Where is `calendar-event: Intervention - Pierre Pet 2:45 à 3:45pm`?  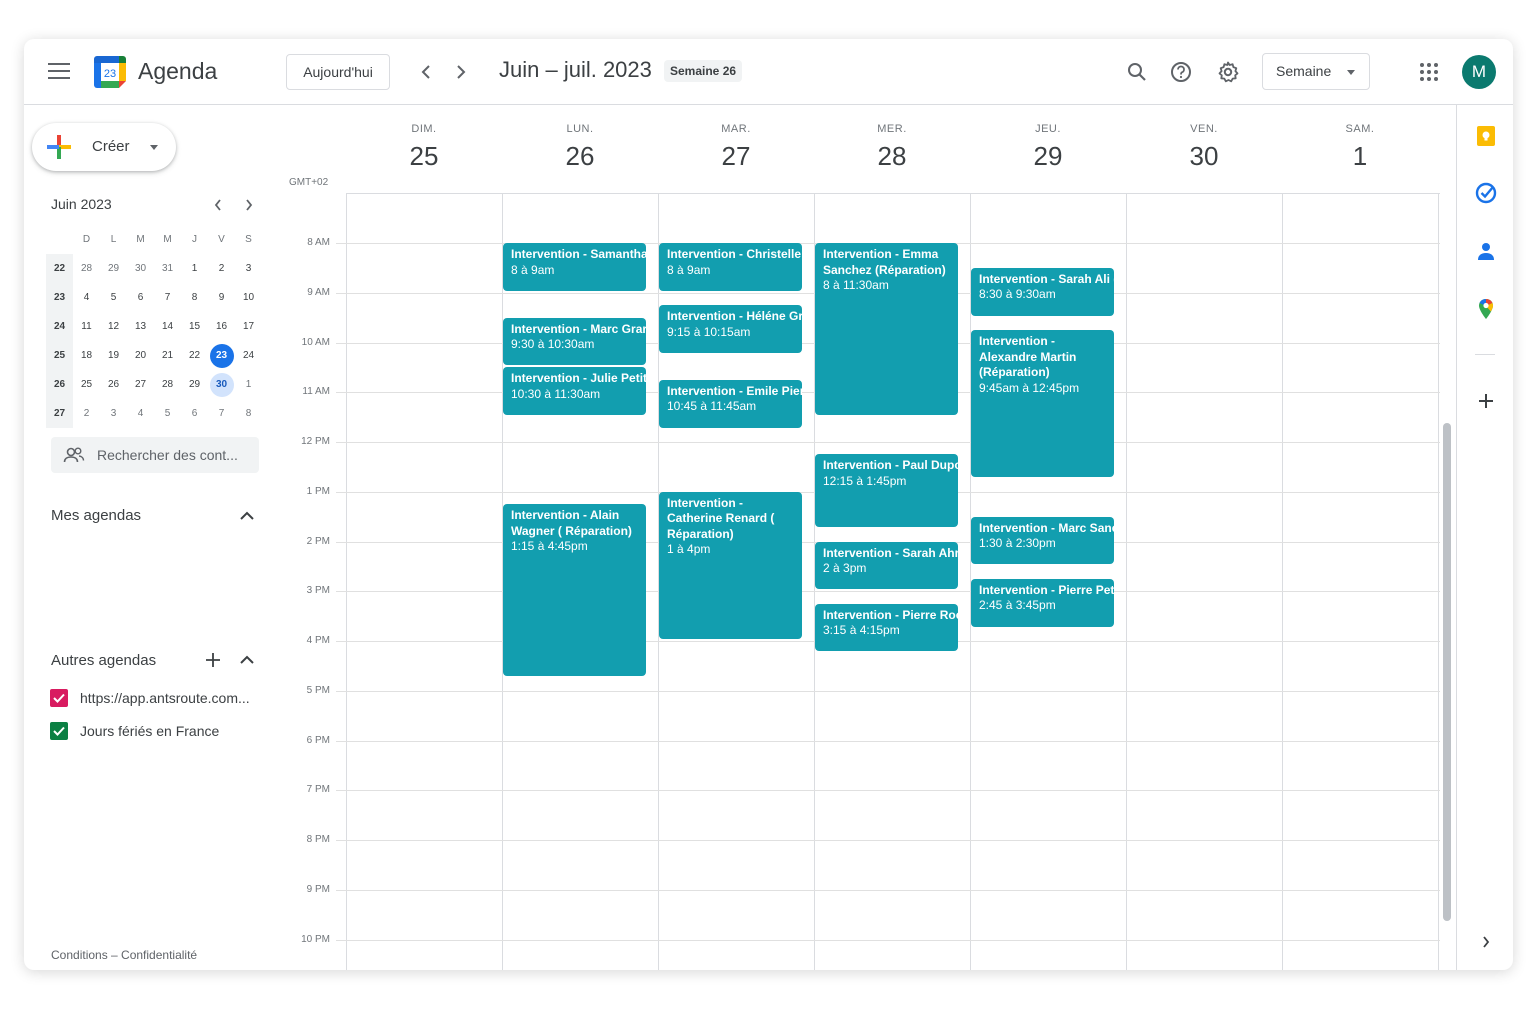
calendar-event: Intervention - Pierre Pet 2:45 à 3:45pm is located at coordinates (1042, 602).